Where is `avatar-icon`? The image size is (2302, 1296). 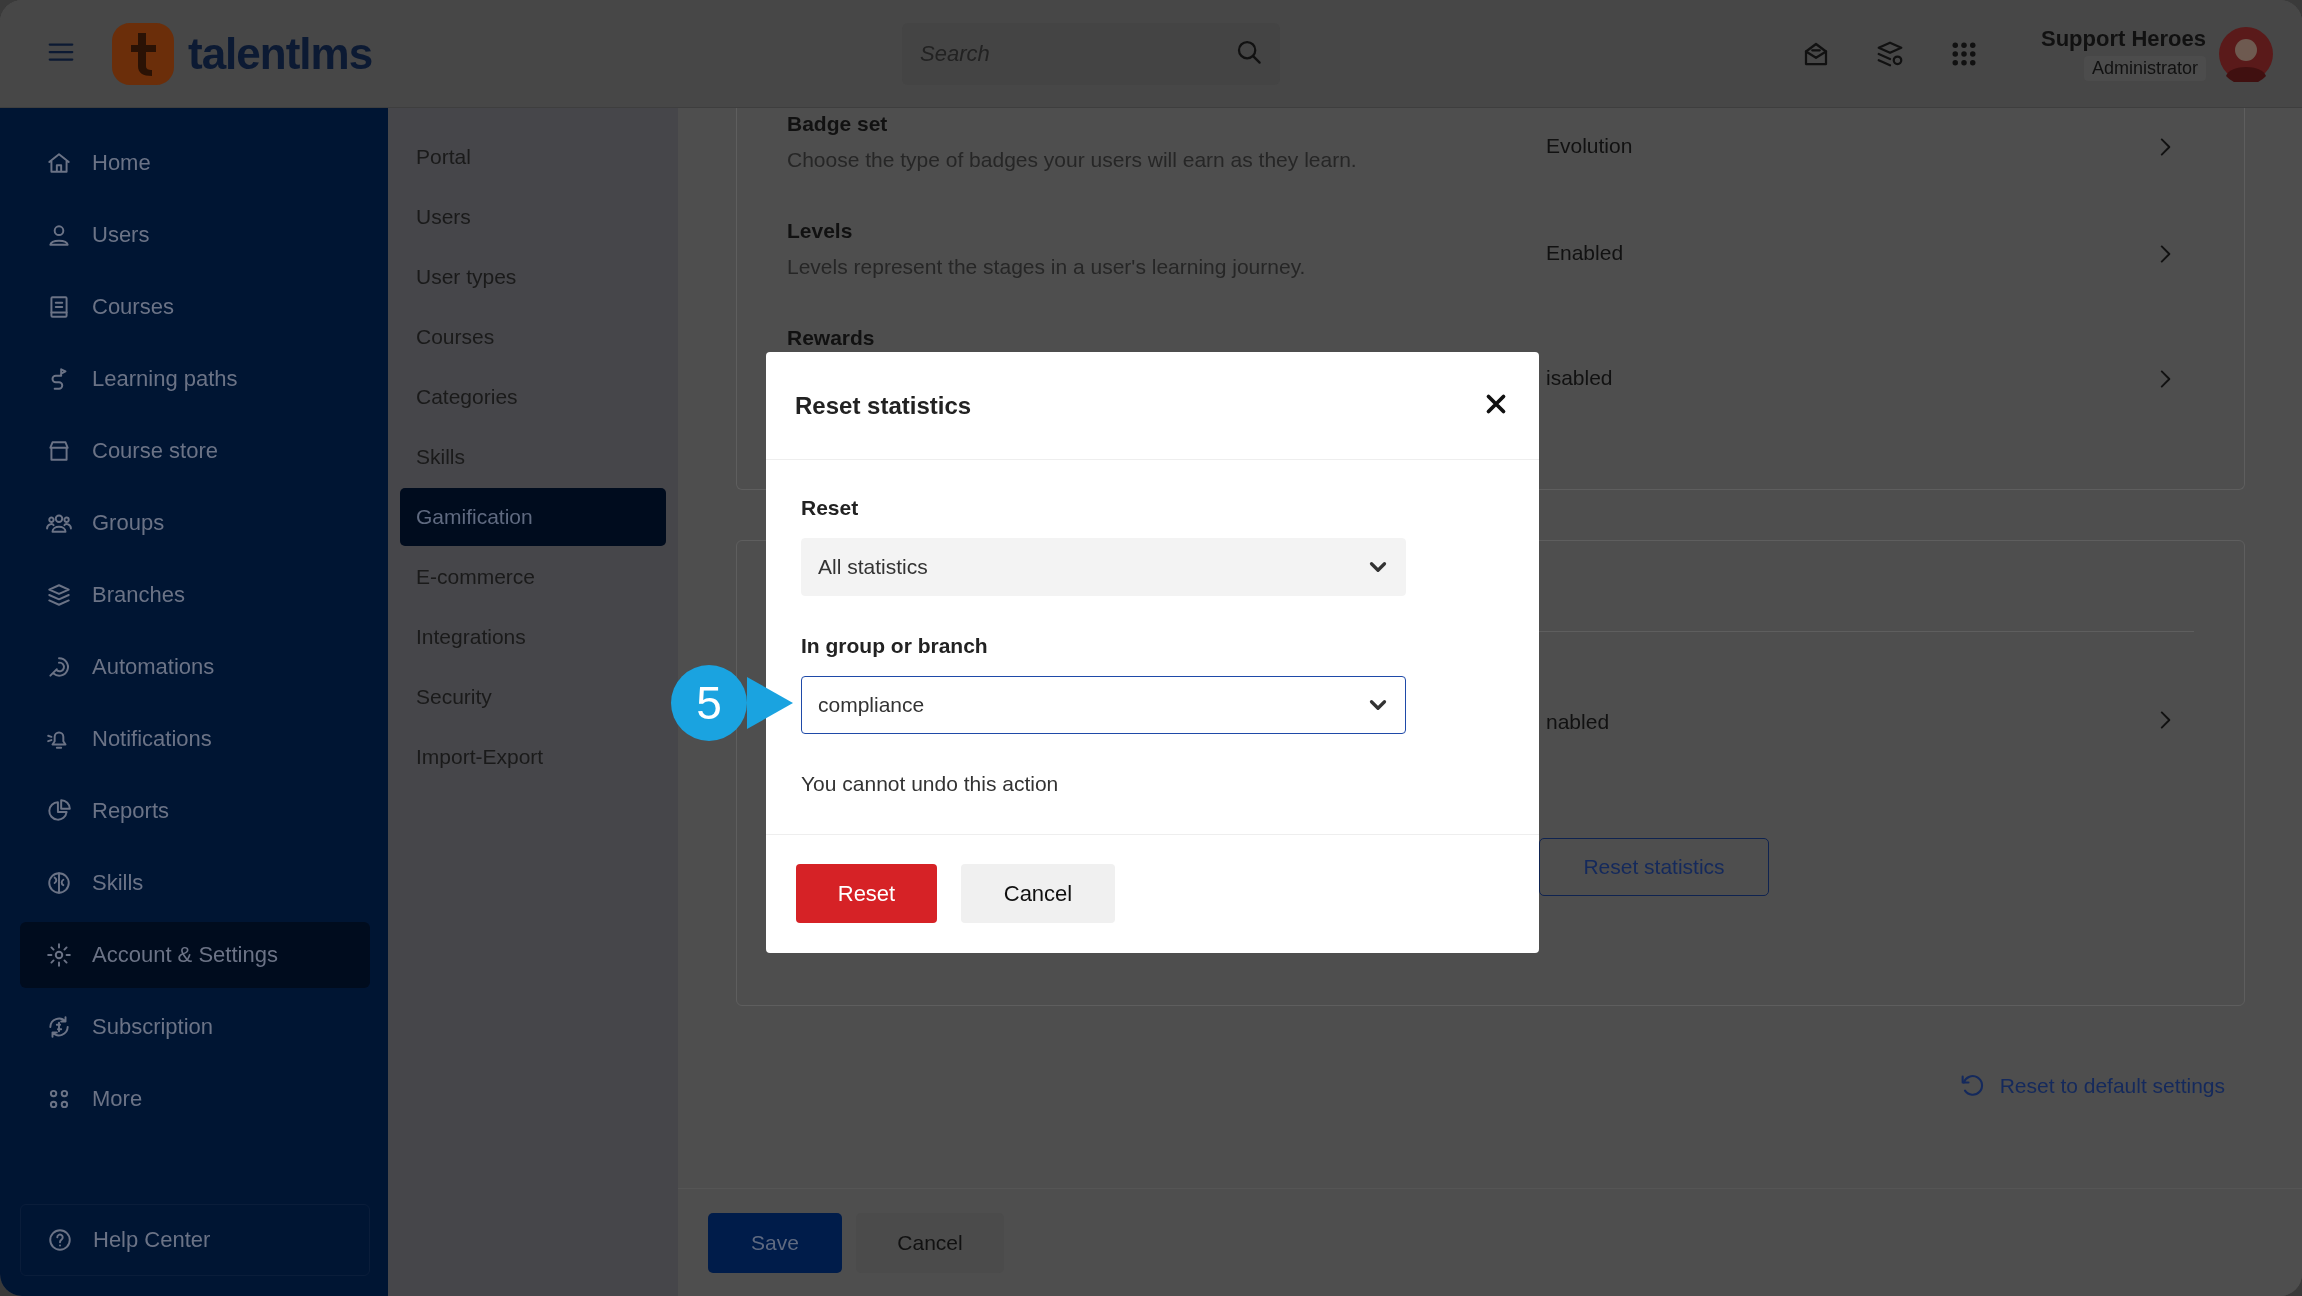 avatar-icon is located at coordinates (2246, 53).